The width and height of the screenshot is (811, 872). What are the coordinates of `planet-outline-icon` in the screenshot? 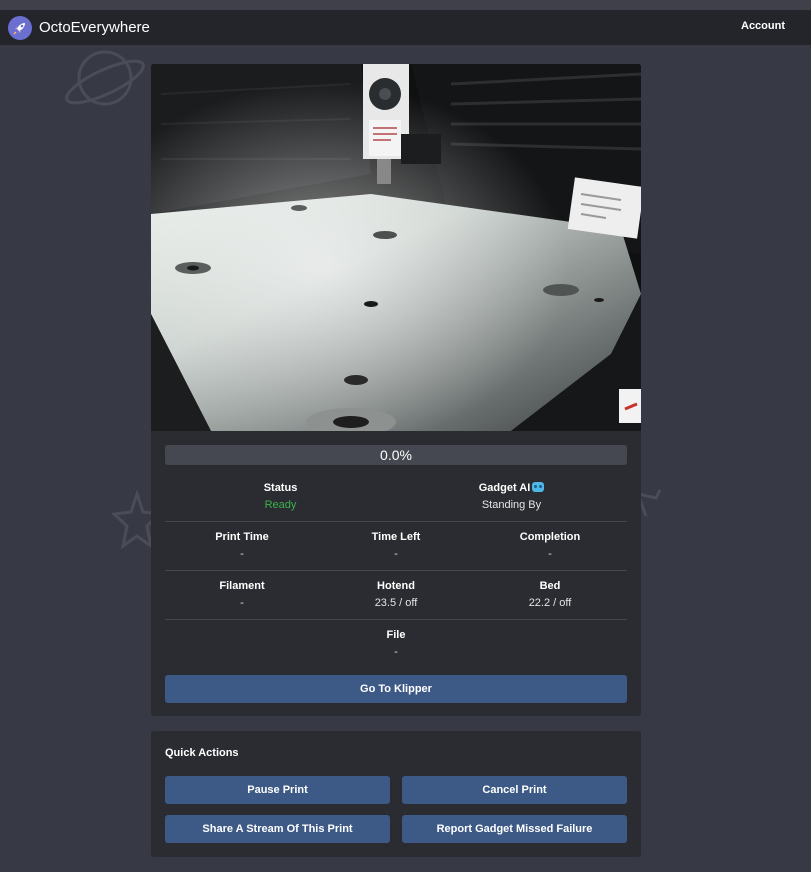 It's located at (105, 78).